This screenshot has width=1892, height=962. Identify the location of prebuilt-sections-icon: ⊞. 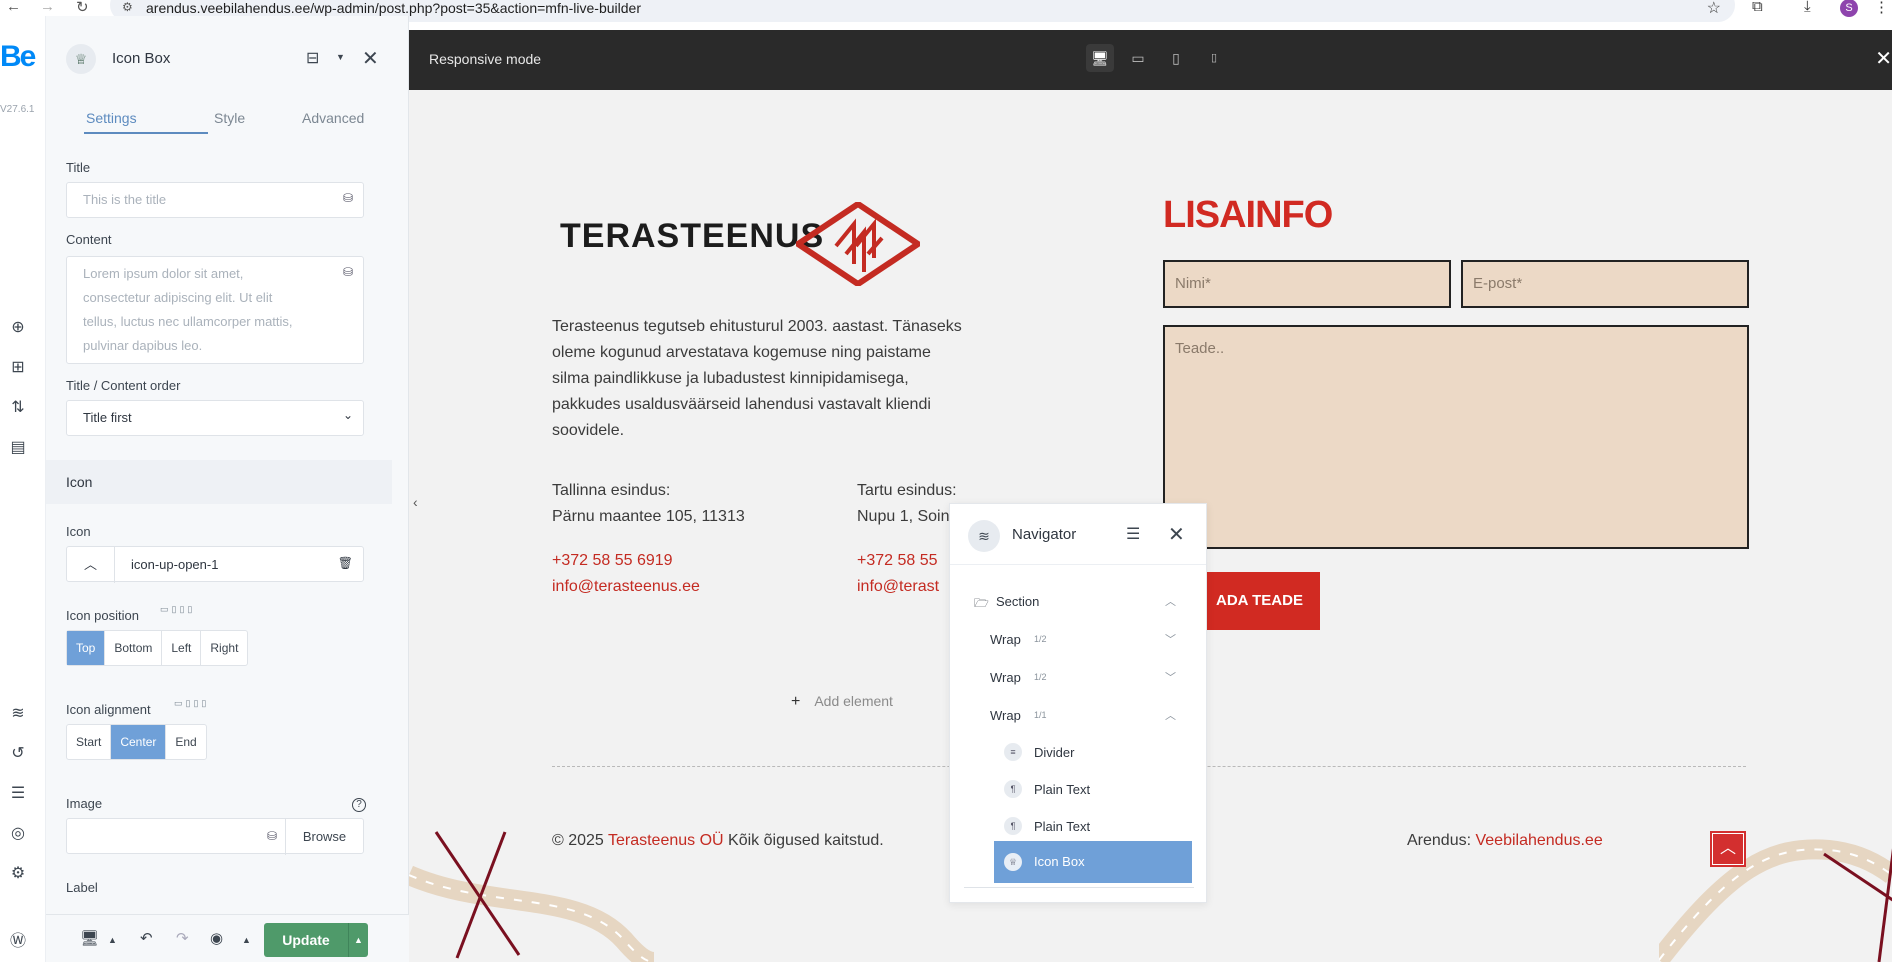
(18, 368).